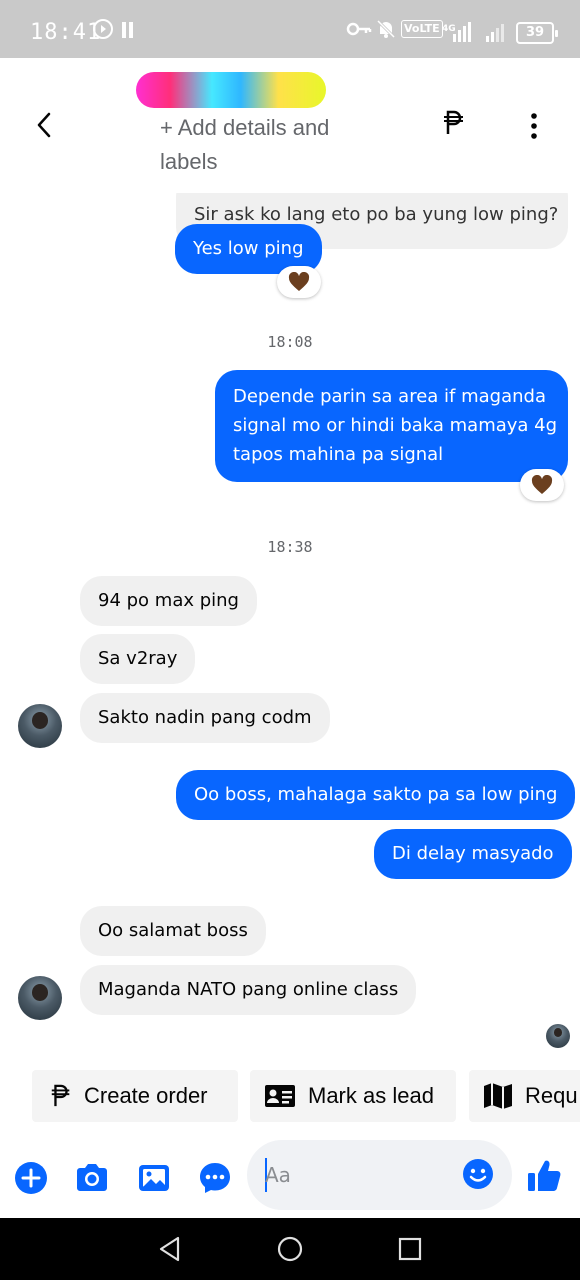 The height and width of the screenshot is (1280, 580). I want to click on message-input-container, so click(379, 1175).